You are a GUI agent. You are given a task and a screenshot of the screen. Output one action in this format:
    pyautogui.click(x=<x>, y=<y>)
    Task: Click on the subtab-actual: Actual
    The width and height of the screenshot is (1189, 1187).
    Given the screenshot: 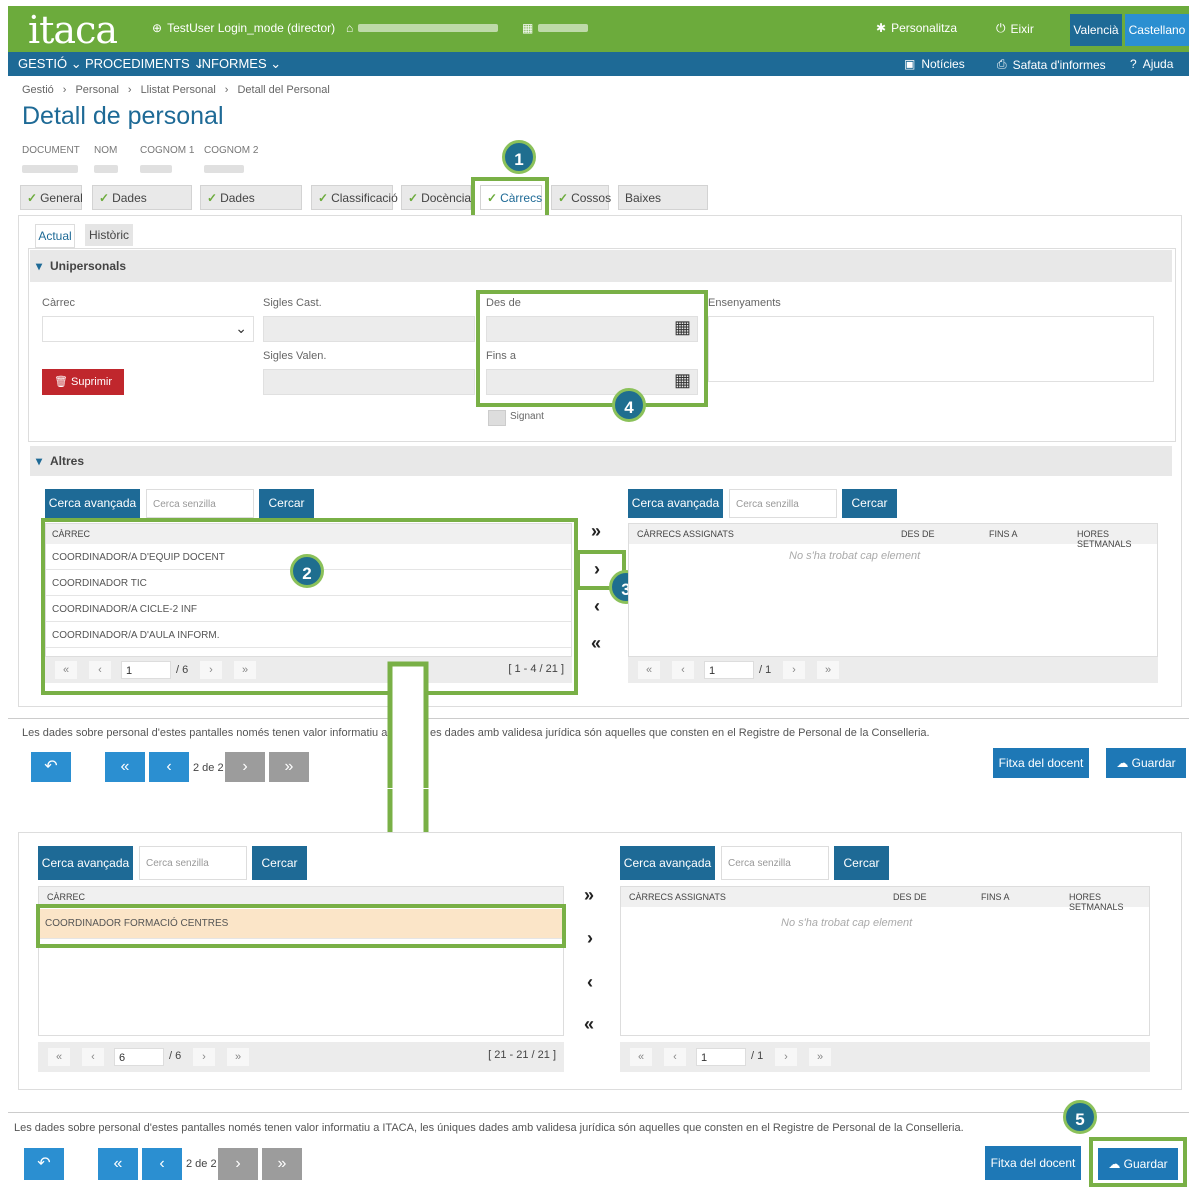 What is the action you would take?
    pyautogui.click(x=55, y=236)
    